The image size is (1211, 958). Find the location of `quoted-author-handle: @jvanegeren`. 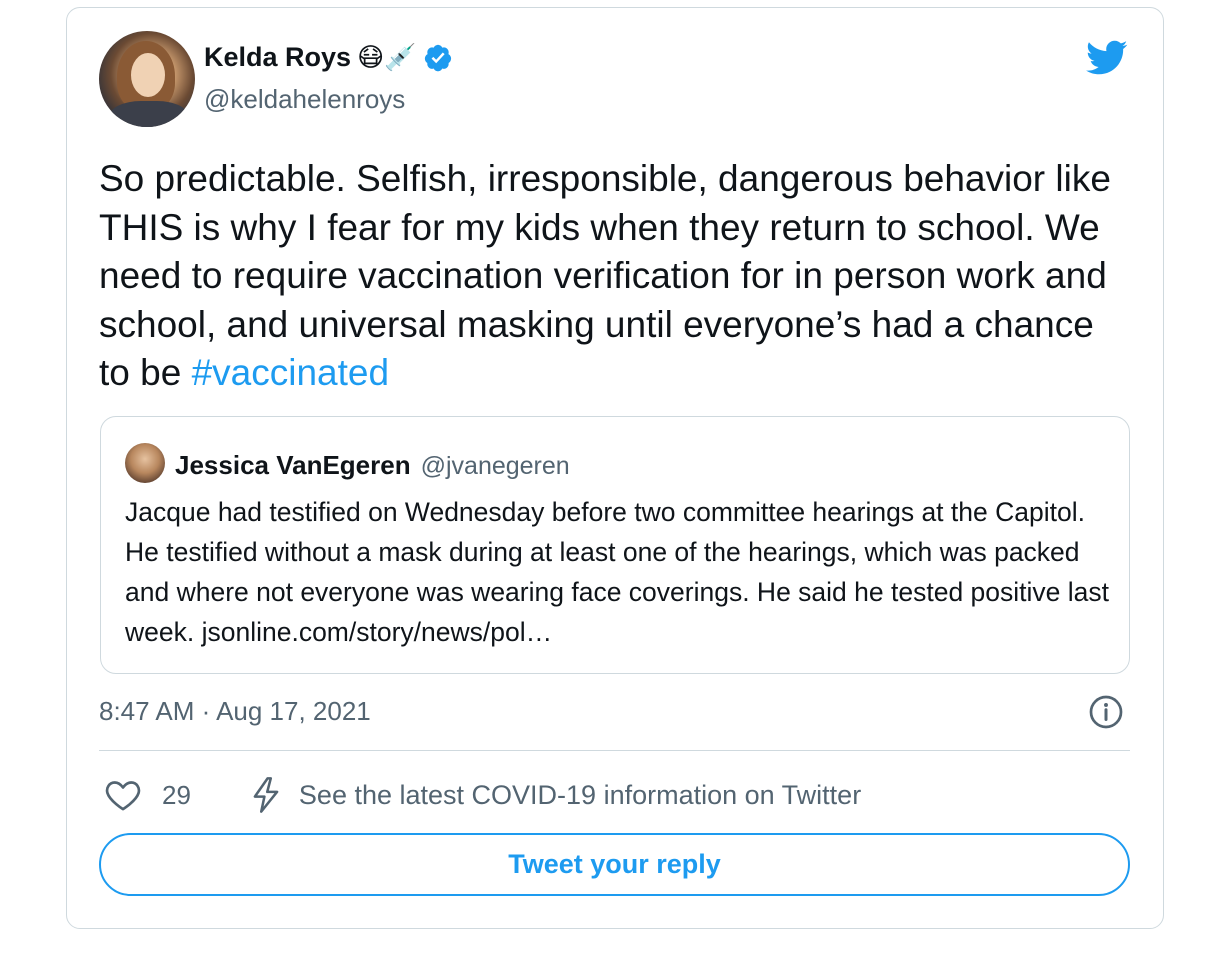

quoted-author-handle: @jvanegeren is located at coordinates (495, 466).